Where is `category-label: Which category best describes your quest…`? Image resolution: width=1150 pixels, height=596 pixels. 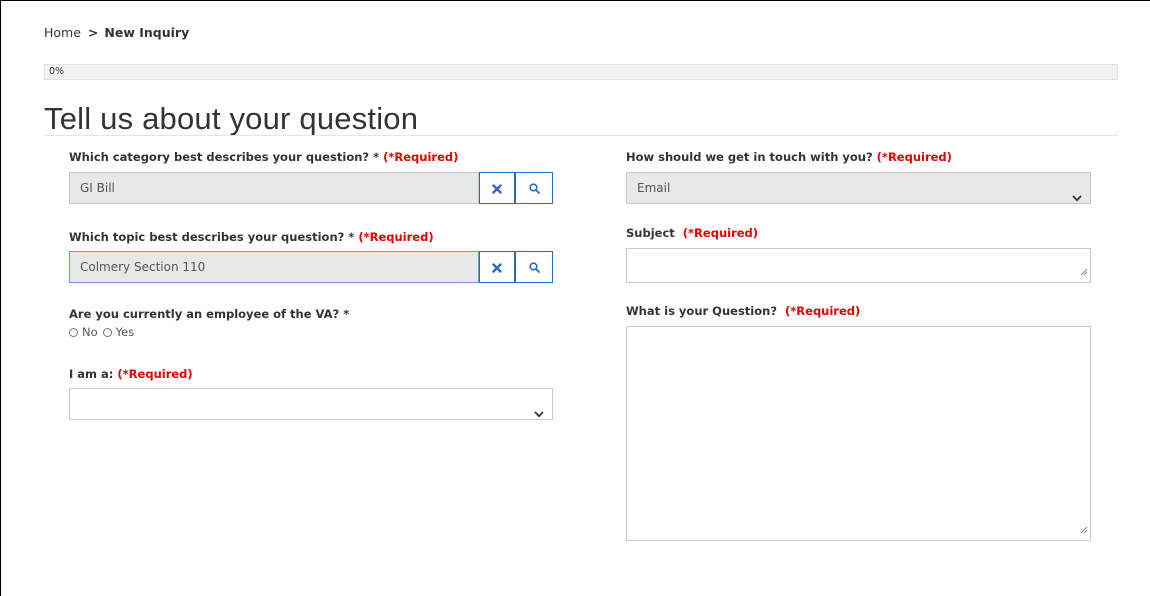
category-label: Which category best describes your quest… is located at coordinates (263, 157).